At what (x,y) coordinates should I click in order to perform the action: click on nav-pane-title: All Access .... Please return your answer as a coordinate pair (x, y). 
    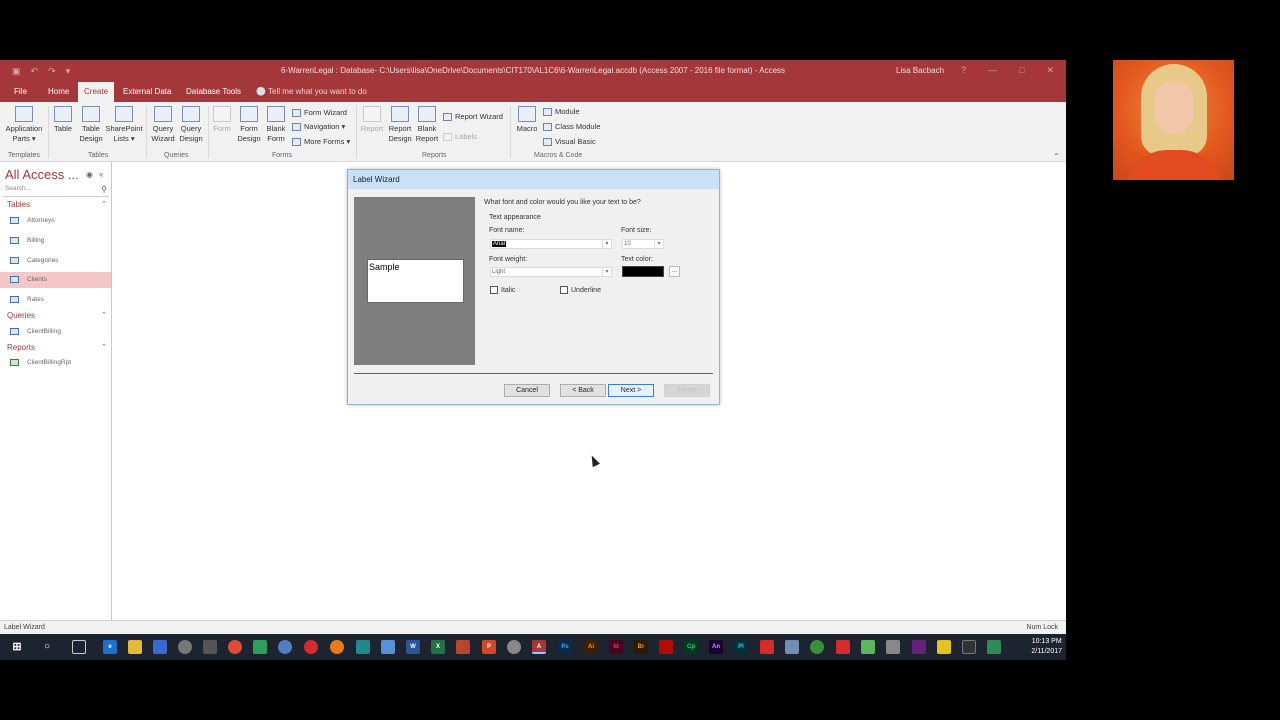
    Looking at the image, I should click on (42, 174).